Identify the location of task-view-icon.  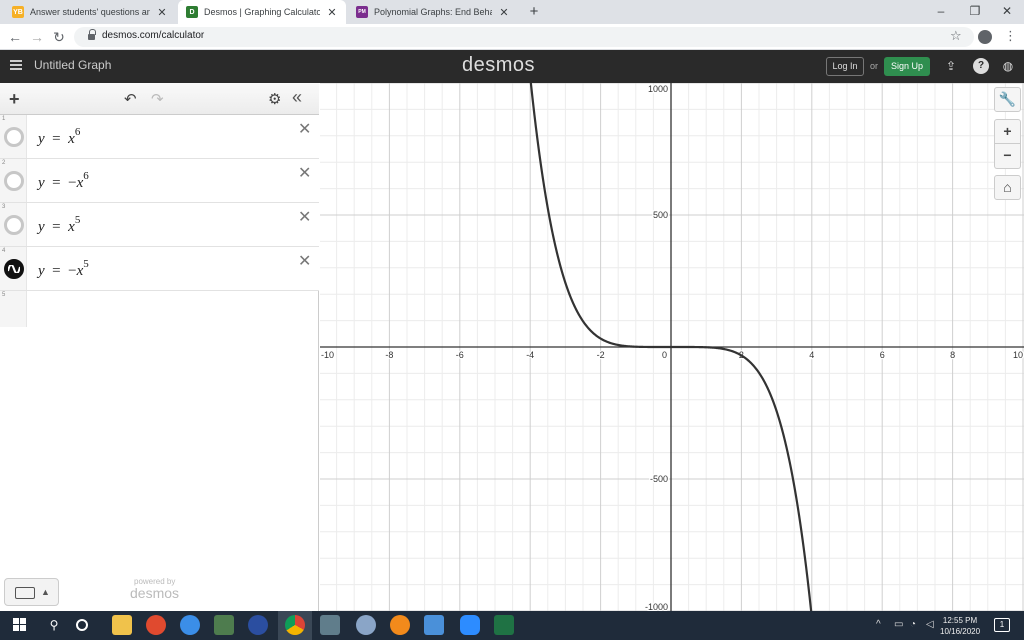
(82, 625).